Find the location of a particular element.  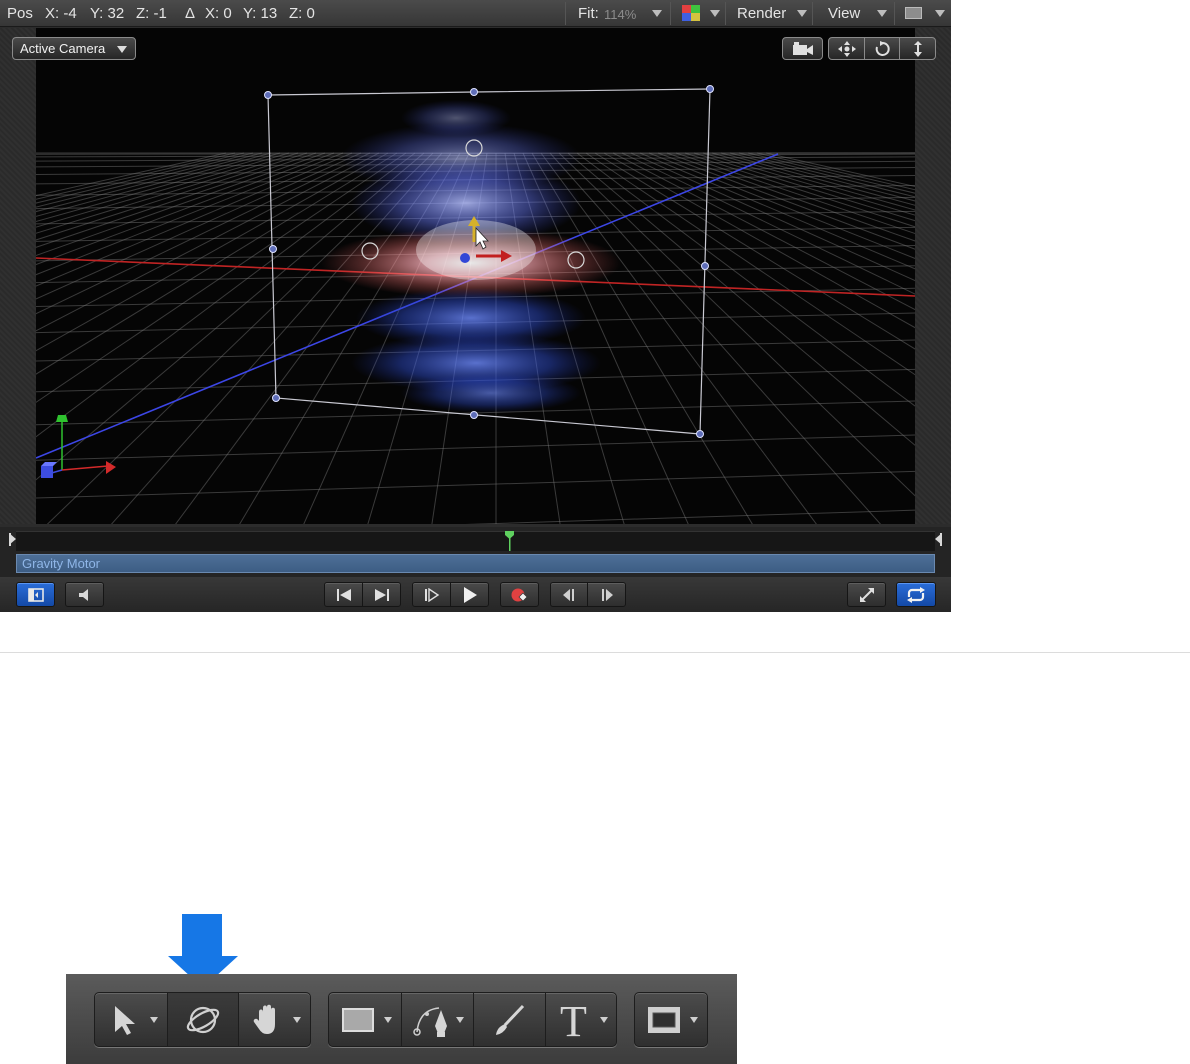

active-camera-menu: Active Camera is located at coordinates (74, 48).